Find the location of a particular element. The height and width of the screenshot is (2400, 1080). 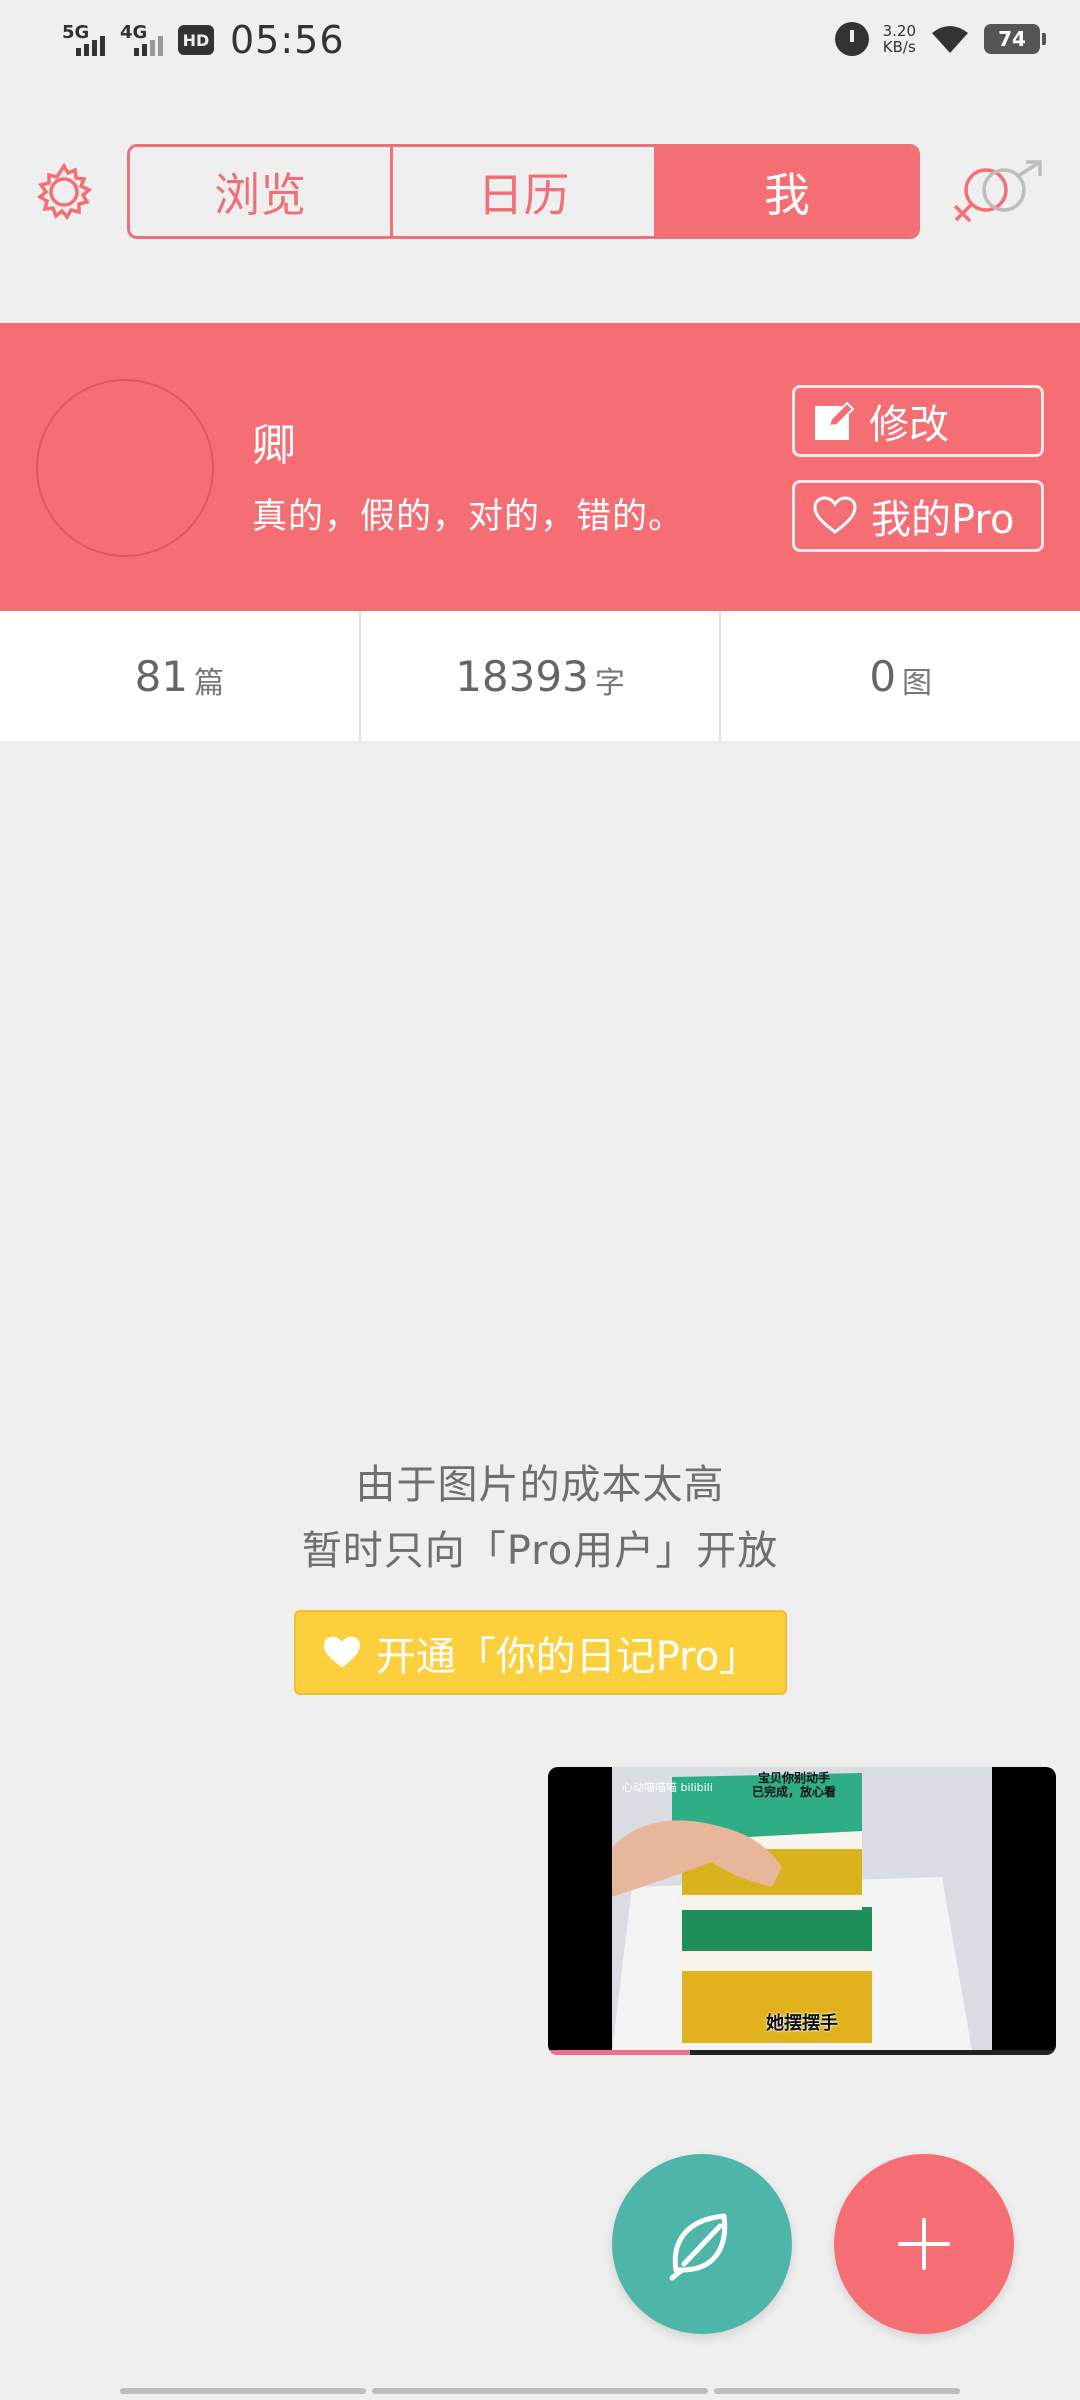

status-right: 3.20 KB/s 74 is located at coordinates (940, 39).